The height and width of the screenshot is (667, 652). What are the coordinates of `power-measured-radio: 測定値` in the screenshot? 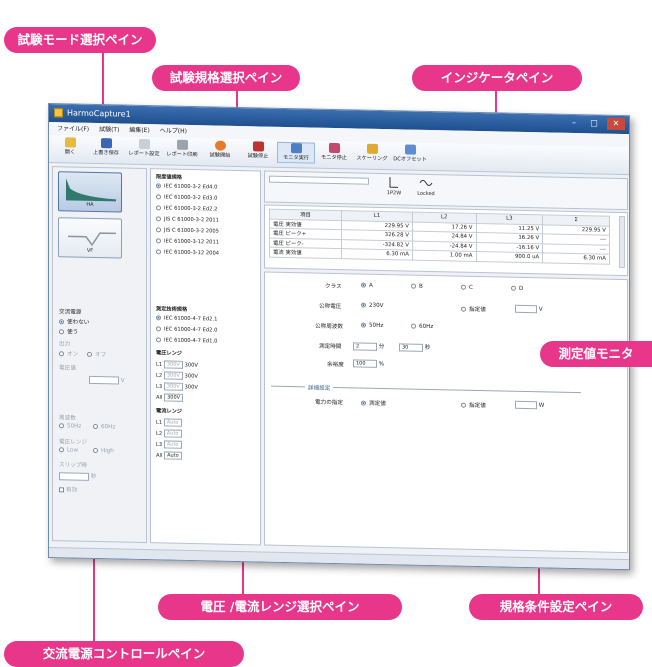 It's located at (373, 403).